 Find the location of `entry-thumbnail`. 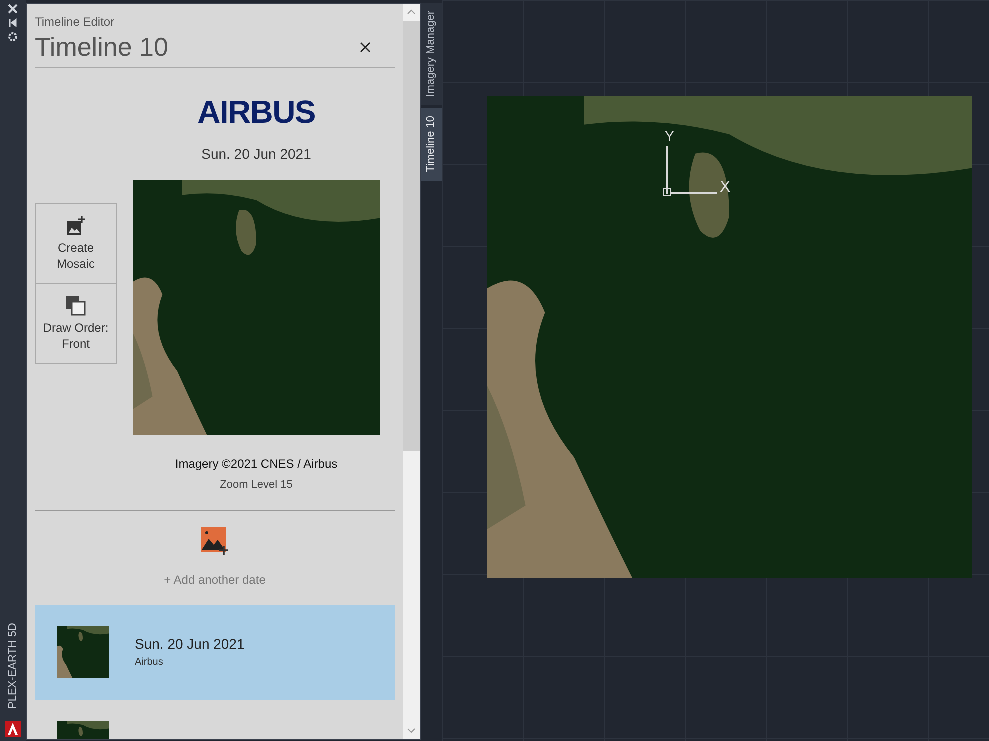

entry-thumbnail is located at coordinates (83, 652).